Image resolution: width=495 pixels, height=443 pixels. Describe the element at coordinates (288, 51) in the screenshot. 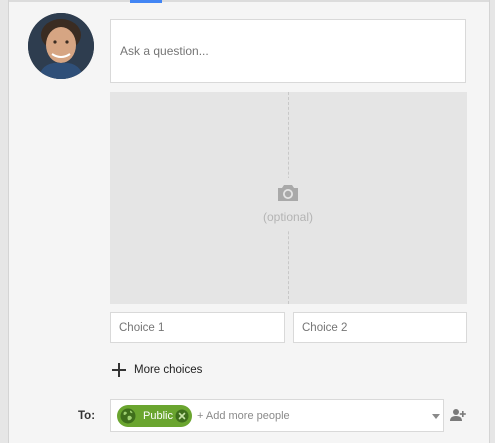

I see `question-input` at that location.